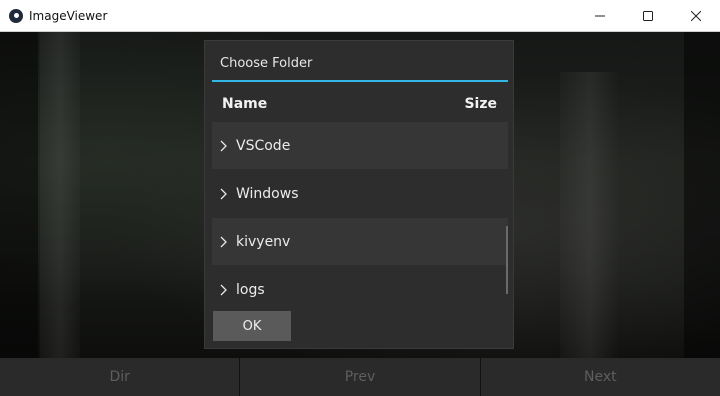 Image resolution: width=720 pixels, height=396 pixels. Describe the element at coordinates (263, 145) in the screenshot. I see `folder-label: VSCode` at that location.